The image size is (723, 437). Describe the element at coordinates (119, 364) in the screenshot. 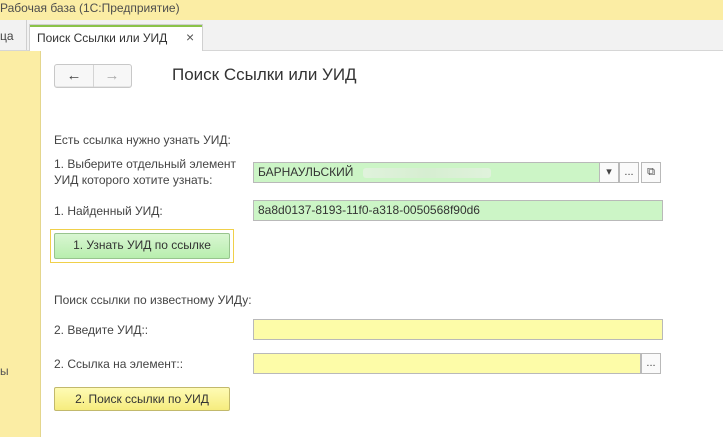

I see `link-element-label: 2. Ссылка на элемент::` at that location.